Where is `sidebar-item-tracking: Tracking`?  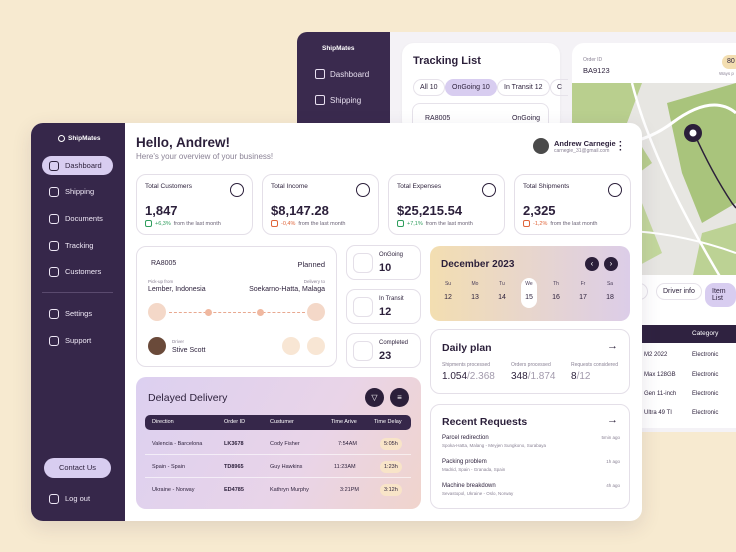
sidebar-item-tracking: Tracking is located at coordinates (77, 245).